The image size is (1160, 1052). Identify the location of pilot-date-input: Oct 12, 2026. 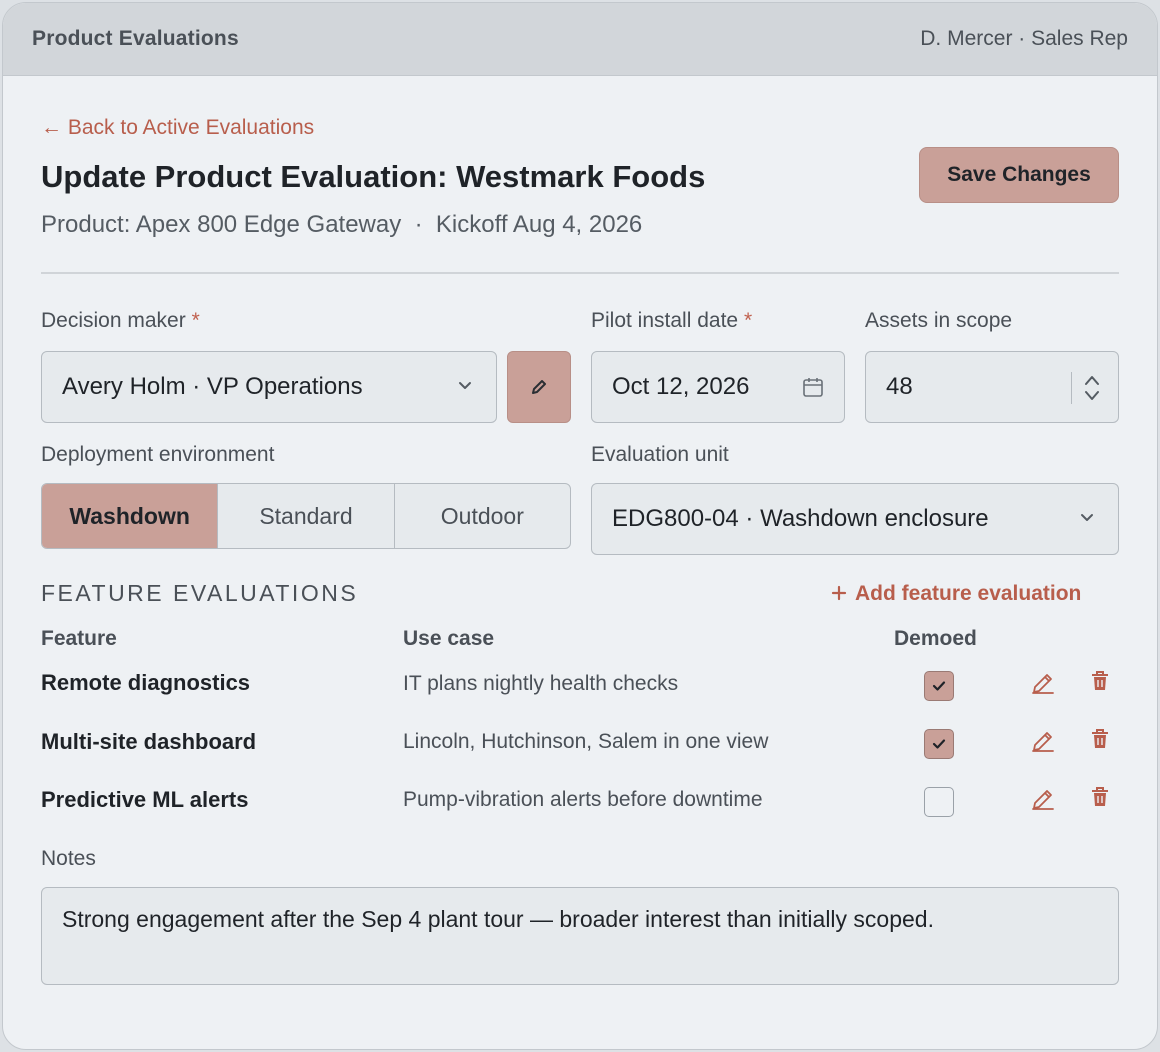
(718, 387).